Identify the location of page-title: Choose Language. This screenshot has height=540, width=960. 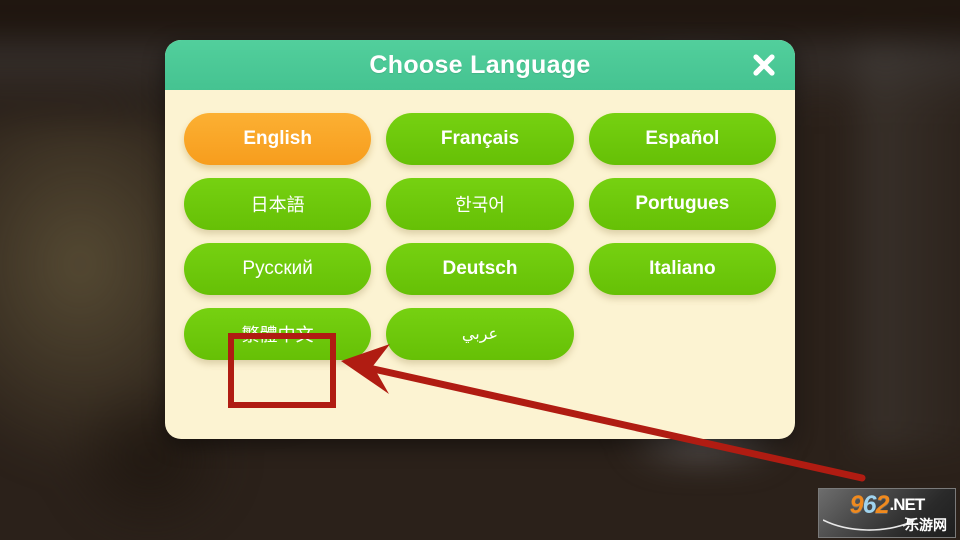
(480, 64).